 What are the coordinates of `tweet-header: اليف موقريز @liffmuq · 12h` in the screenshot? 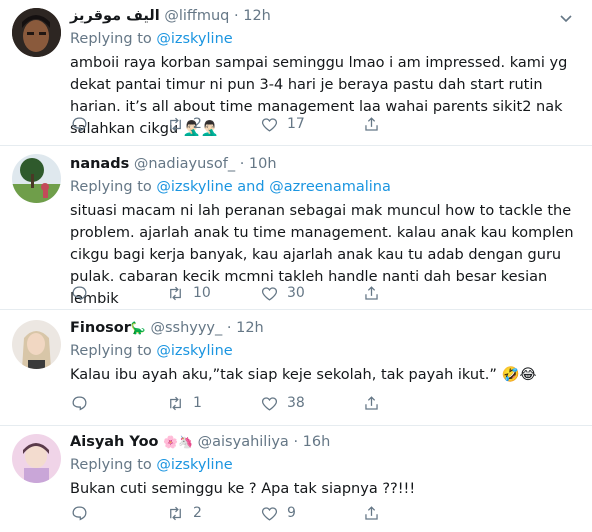 It's located at (326, 16).